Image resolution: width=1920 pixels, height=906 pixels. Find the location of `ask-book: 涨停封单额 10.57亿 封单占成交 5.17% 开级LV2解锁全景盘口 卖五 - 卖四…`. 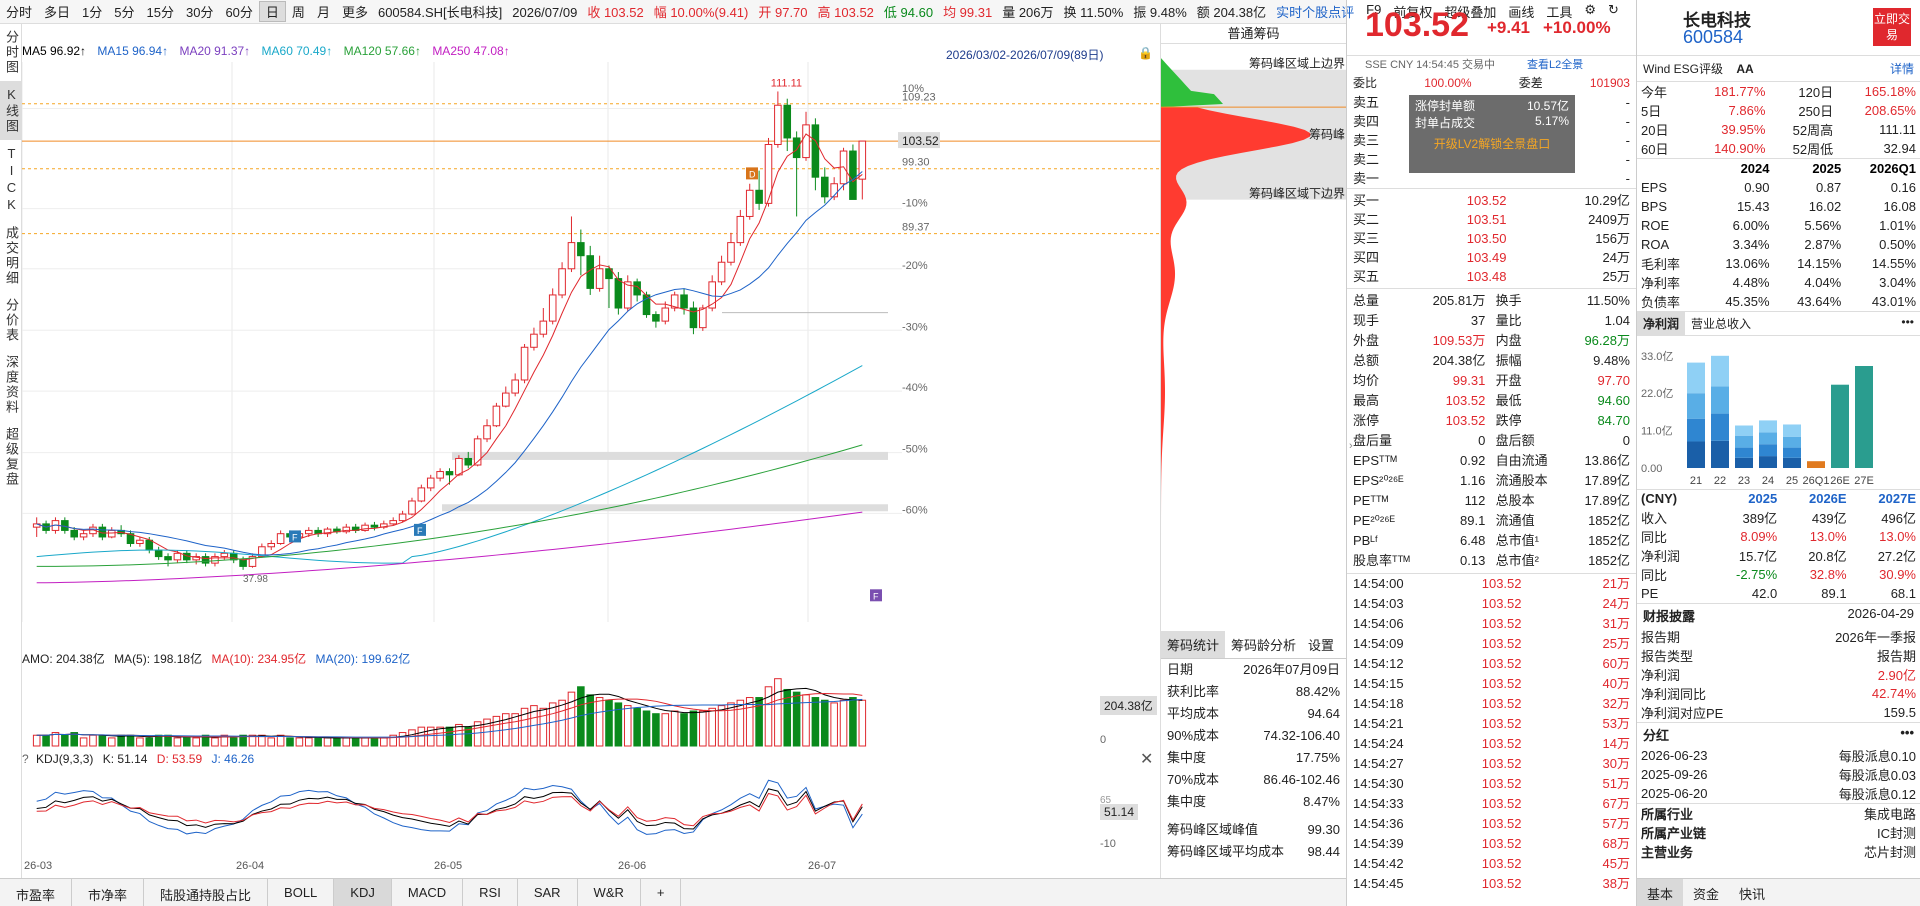

ask-book: 涨停封单额 10.57亿 封单占成交 5.17% 开级LV2解锁全景盘口 卖五 - 卖四… is located at coordinates (1491, 141).